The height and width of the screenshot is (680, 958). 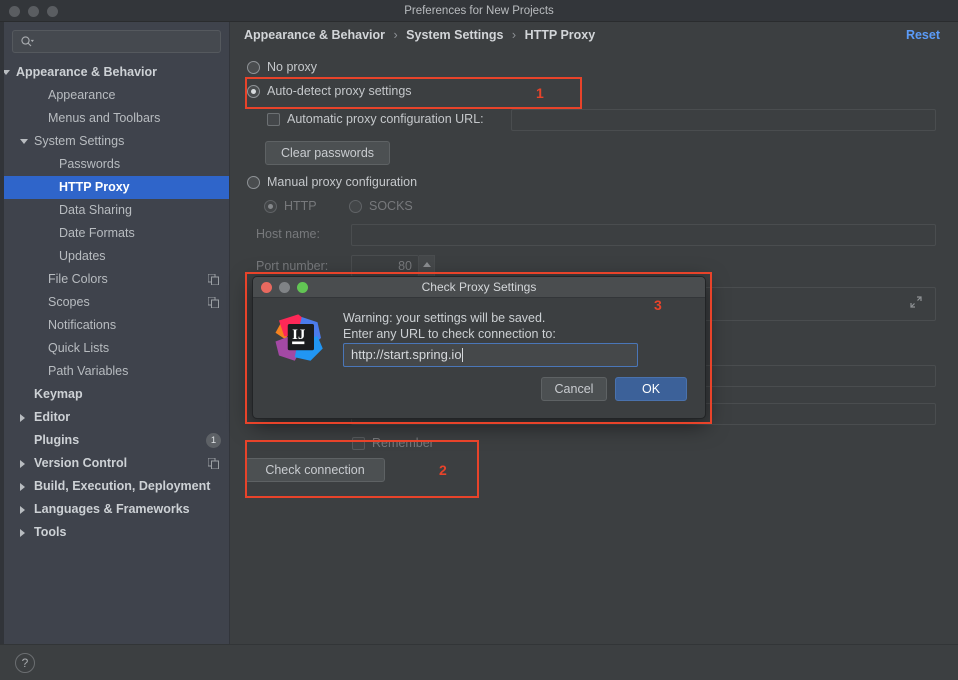 I want to click on auto-config-url-label: Automatic proxy configuration URL:, so click(x=385, y=119).